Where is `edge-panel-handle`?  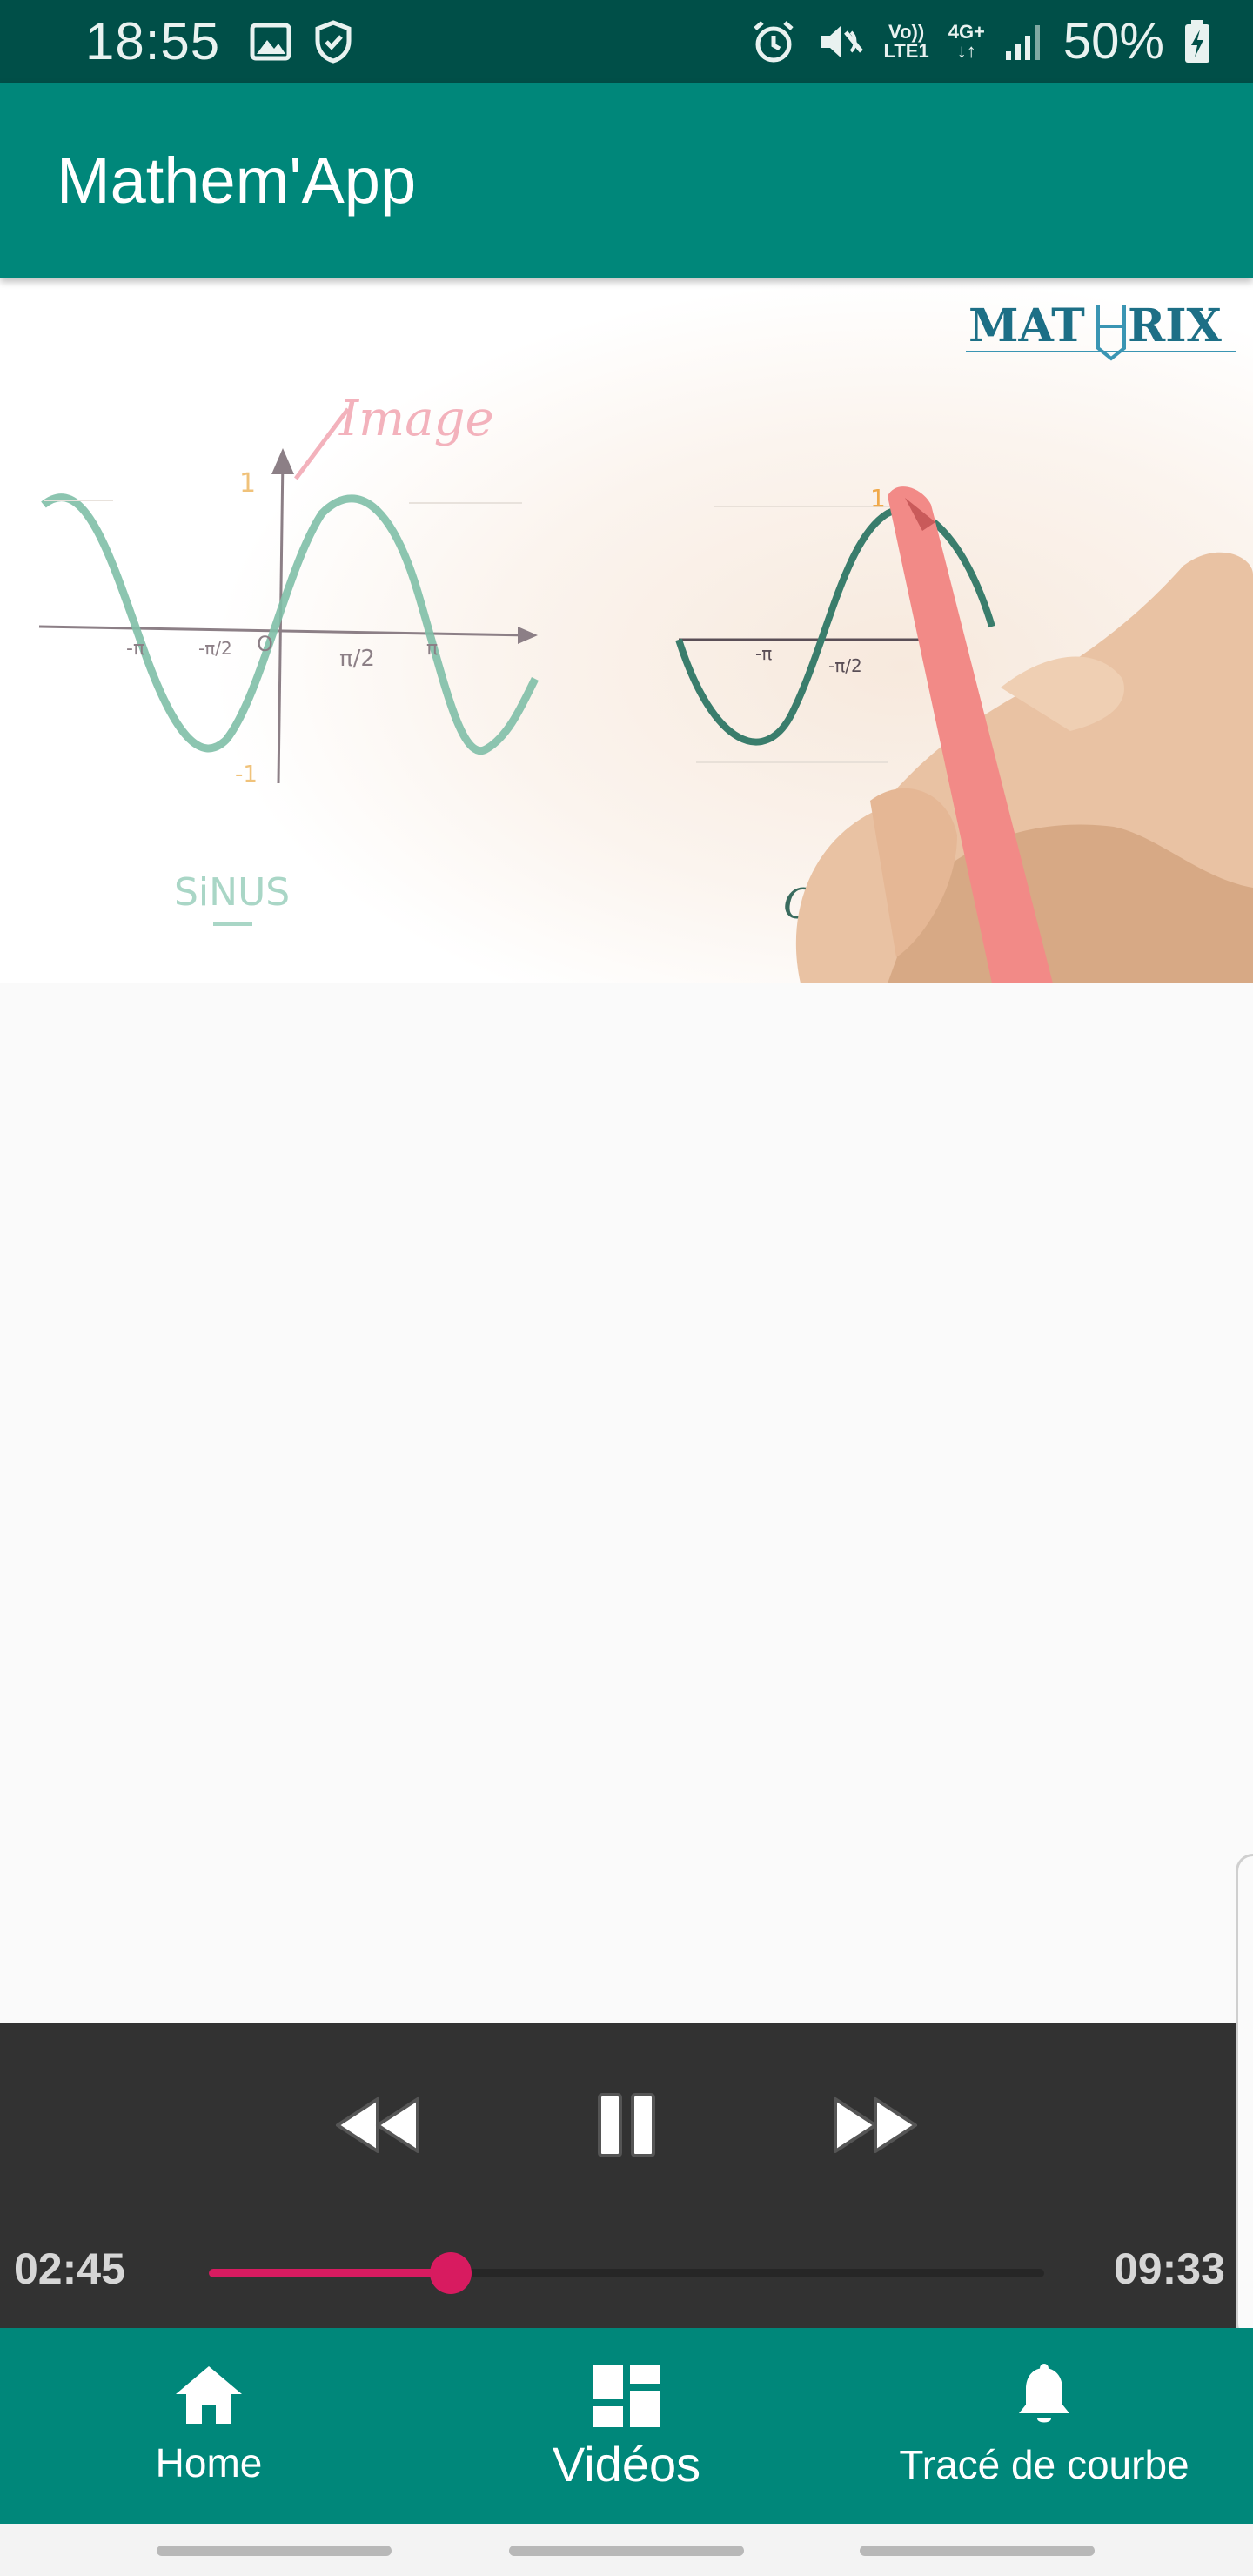
edge-panel-handle is located at coordinates (1244, 2097).